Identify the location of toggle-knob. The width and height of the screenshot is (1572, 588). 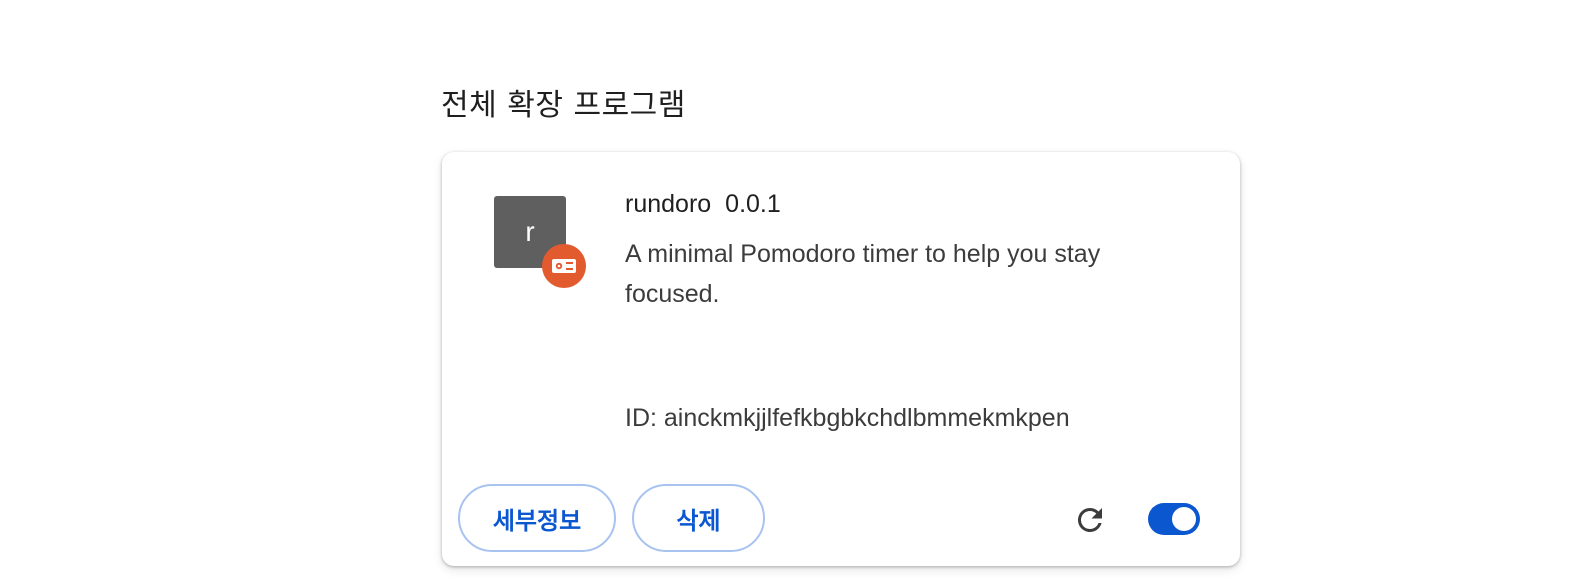
(1184, 519).